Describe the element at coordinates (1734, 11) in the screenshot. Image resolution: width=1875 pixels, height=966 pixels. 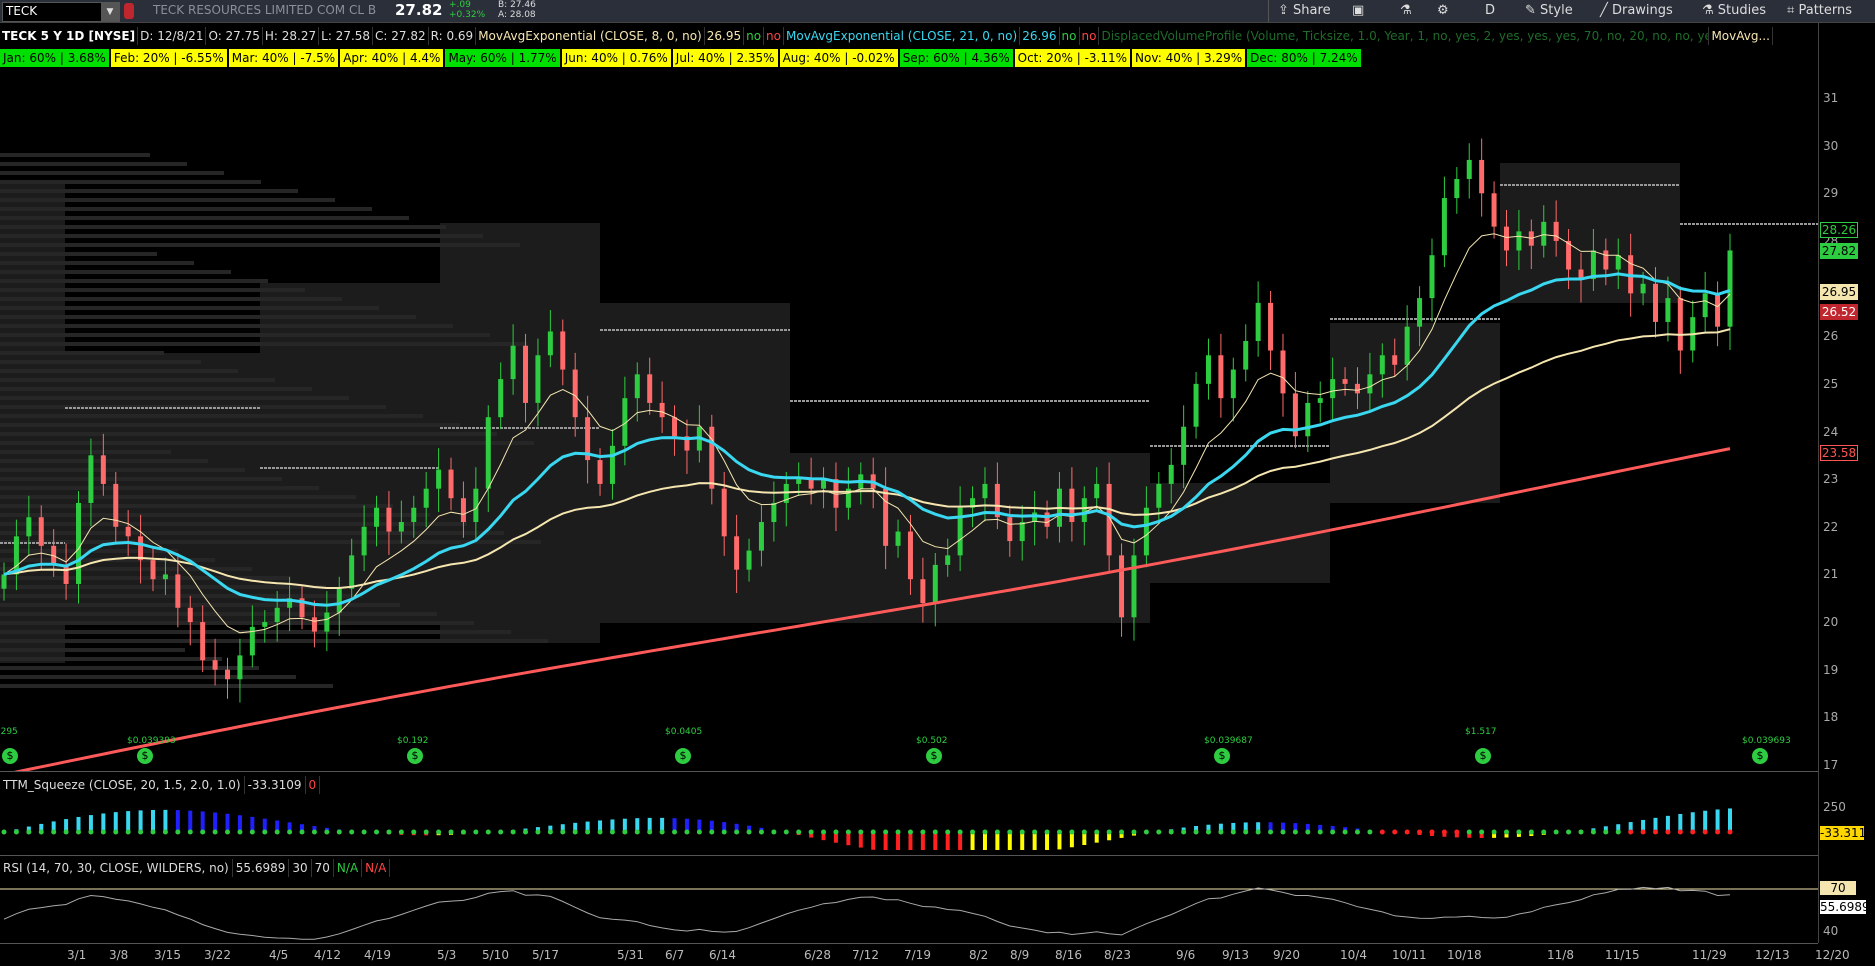
I see `studies-button: ⚗ Studies` at that location.